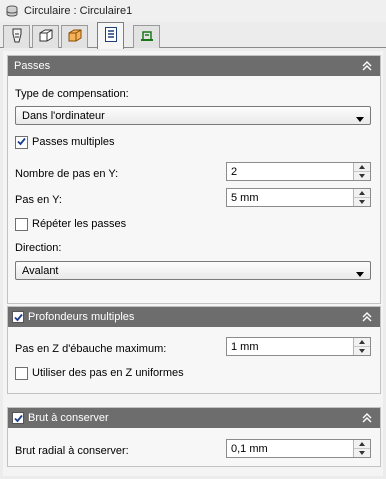 This screenshot has height=479, width=386. Describe the element at coordinates (40, 270) in the screenshot. I see `direction-value: Avalant` at that location.